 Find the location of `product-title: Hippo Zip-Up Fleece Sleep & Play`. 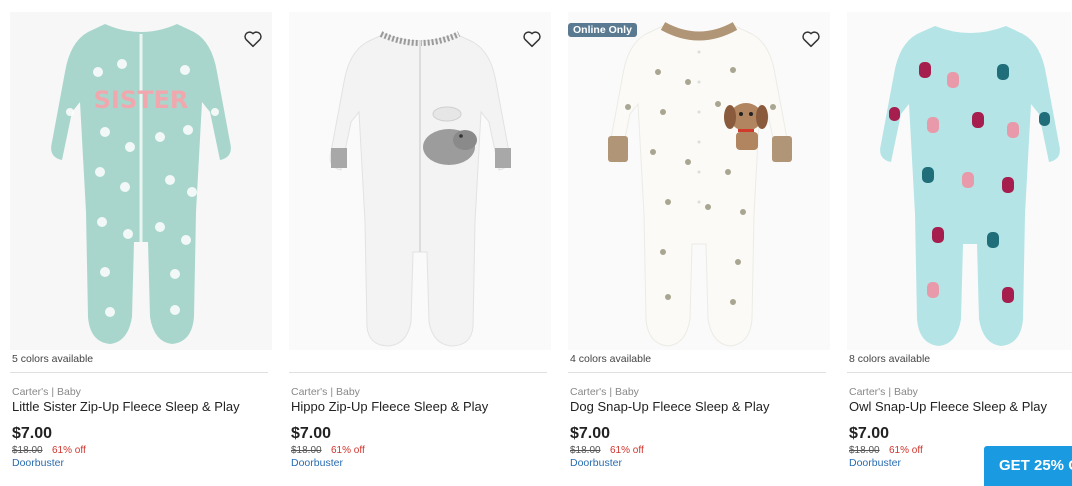

product-title: Hippo Zip-Up Fleece Sleep & Play is located at coordinates (416, 406).